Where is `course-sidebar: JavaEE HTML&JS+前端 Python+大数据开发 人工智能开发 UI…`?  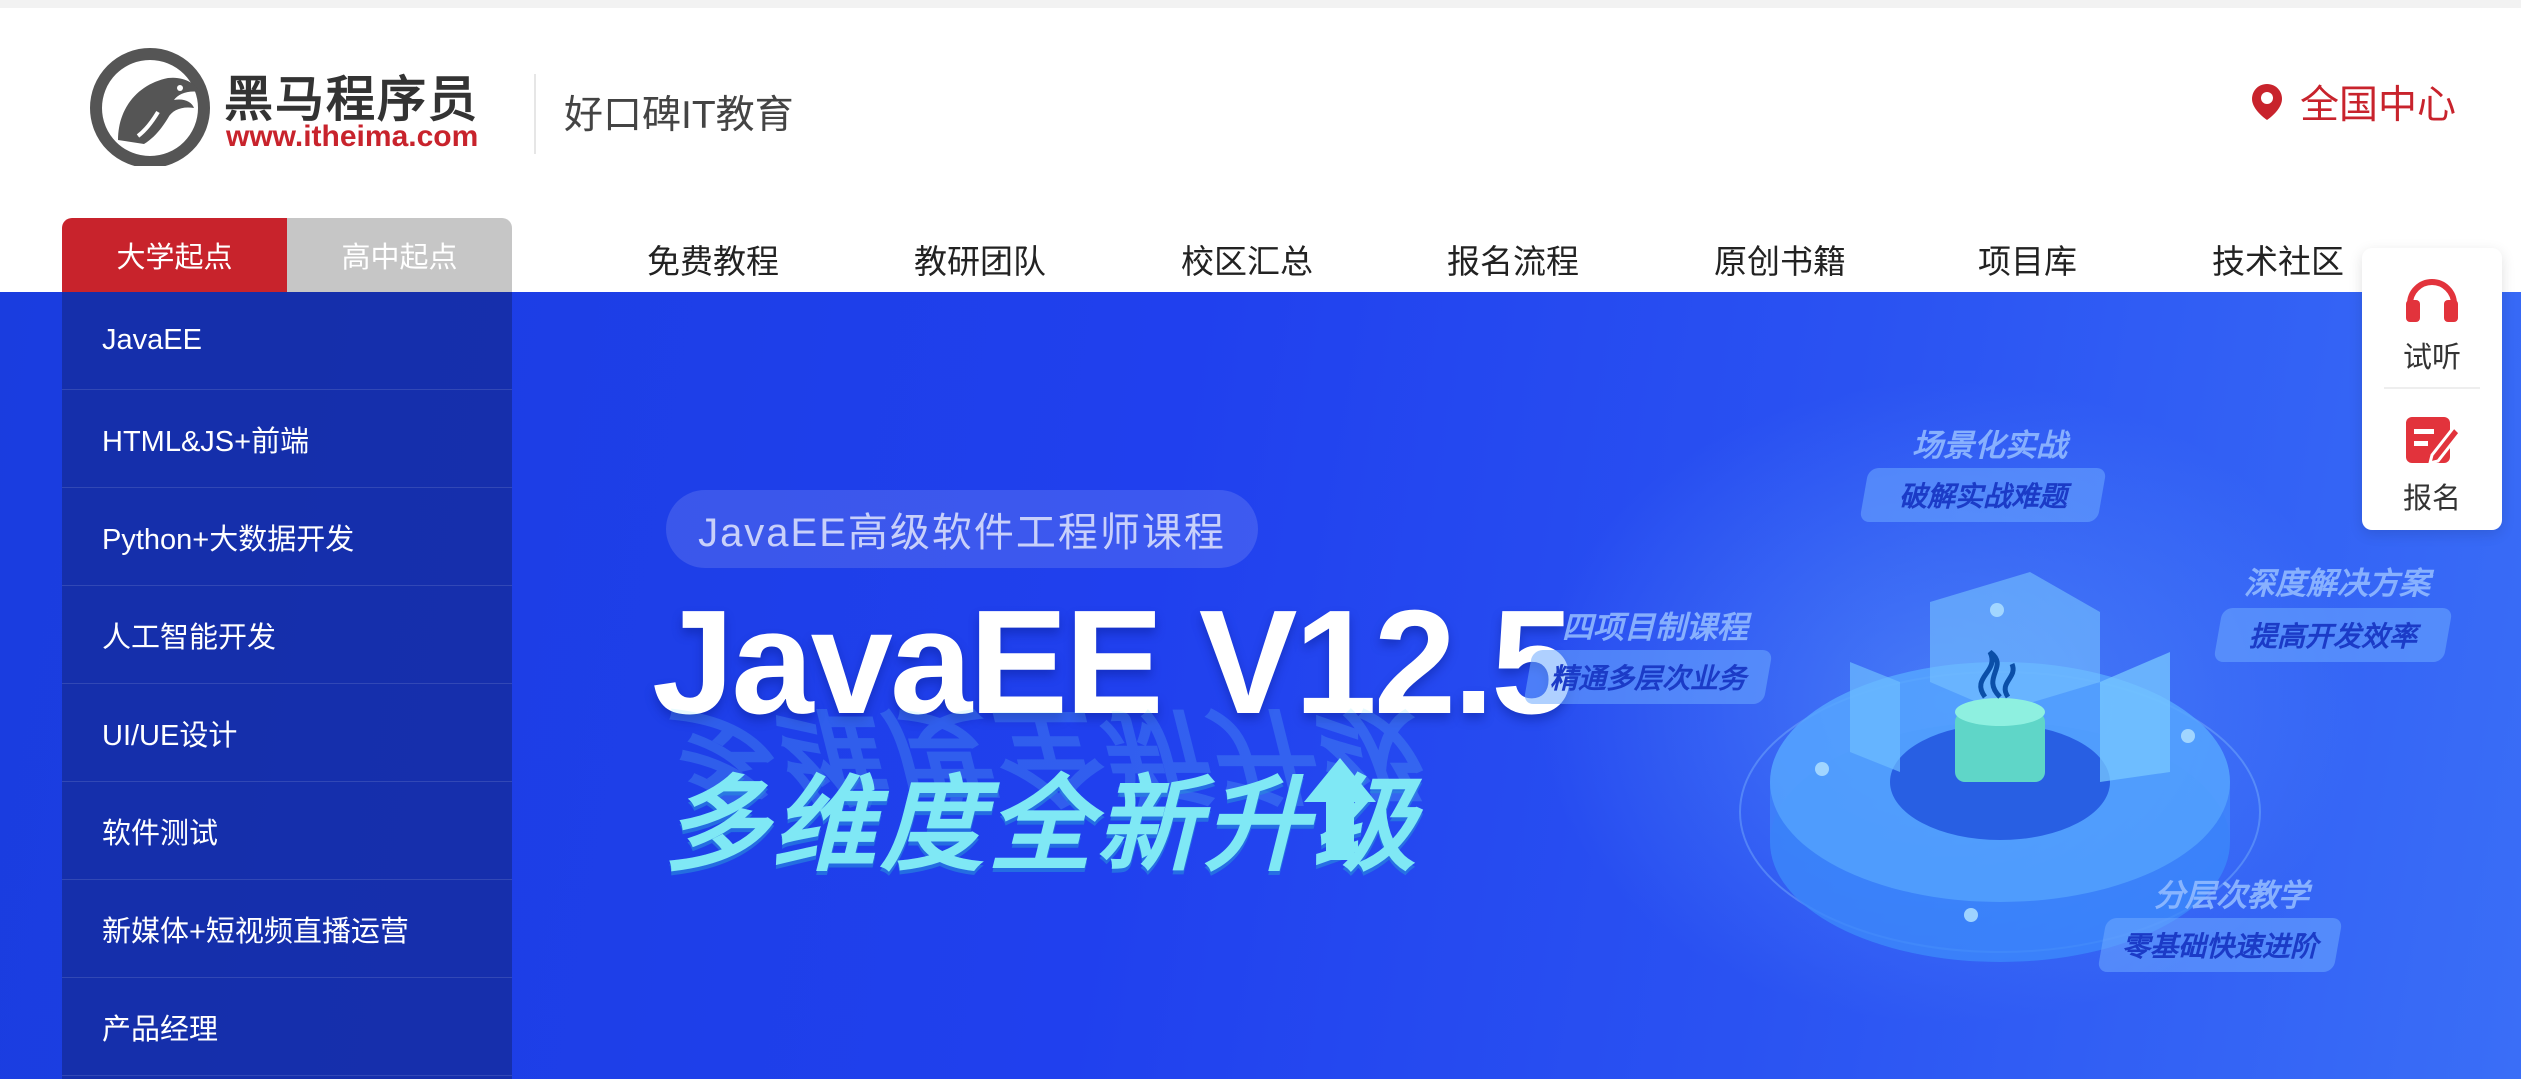
course-sidebar: JavaEE HTML&JS+前端 Python+大数据开发 人工智能开发 UI… is located at coordinates (287, 685).